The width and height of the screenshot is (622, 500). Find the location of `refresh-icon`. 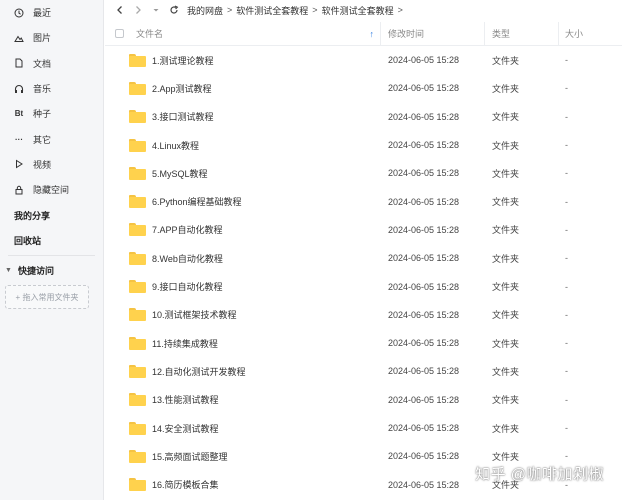

refresh-icon is located at coordinates (174, 9).